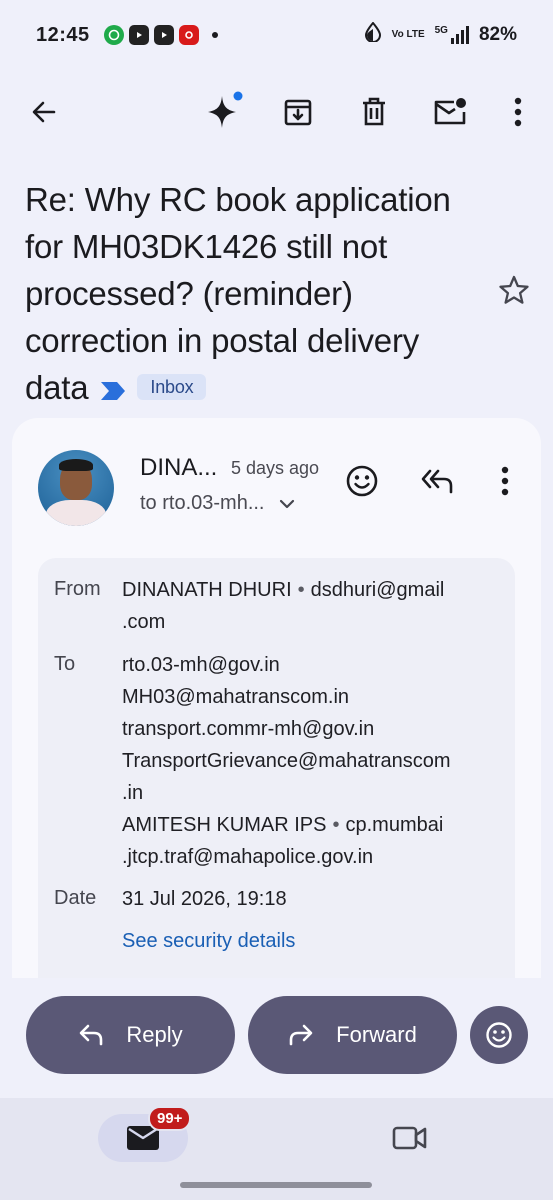 This screenshot has height=1200, width=553. What do you see at coordinates (452, 35) in the screenshot?
I see `signal-icon: 5G` at bounding box center [452, 35].